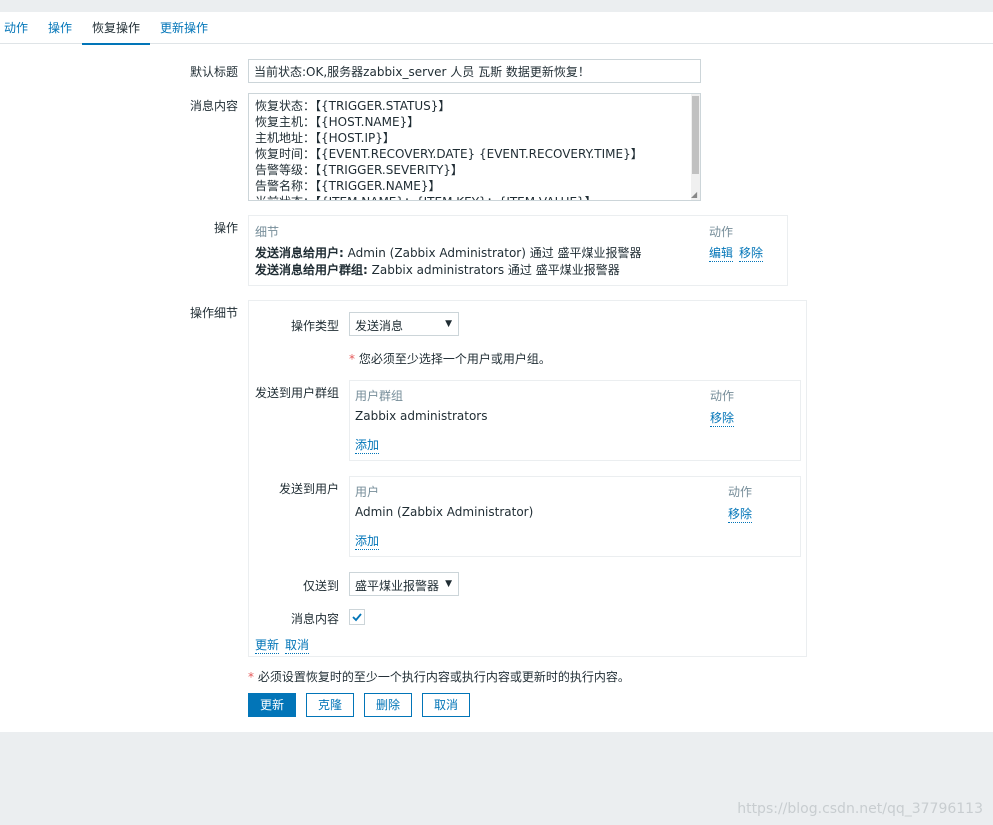 The height and width of the screenshot is (825, 993). What do you see at coordinates (444, 512) in the screenshot?
I see `user-row-name: Admin (Zabbix Administrator)` at bounding box center [444, 512].